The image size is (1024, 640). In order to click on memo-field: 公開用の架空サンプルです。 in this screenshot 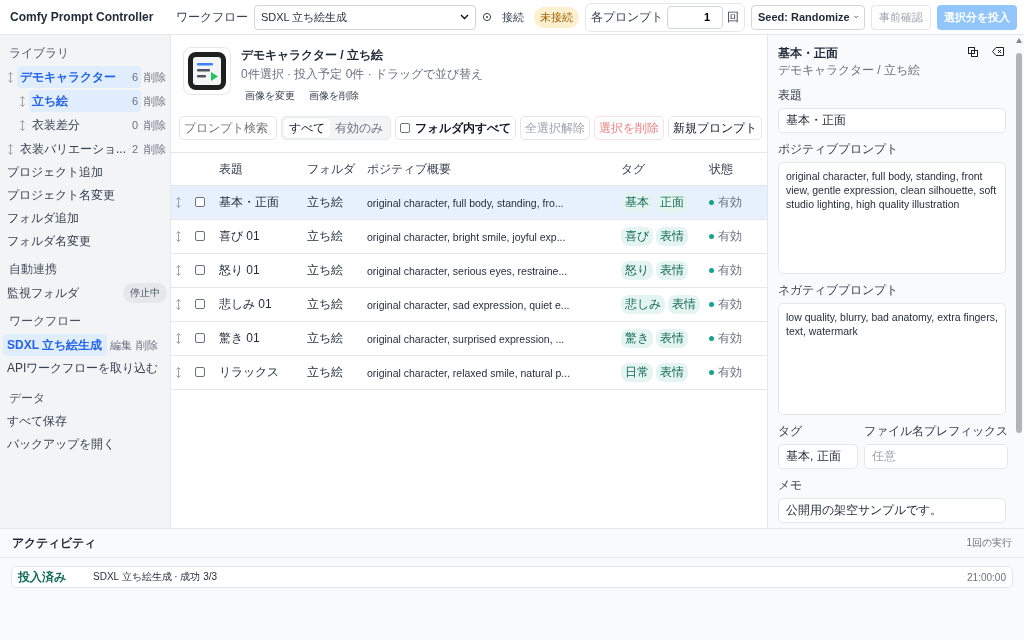, I will do `click(892, 510)`.